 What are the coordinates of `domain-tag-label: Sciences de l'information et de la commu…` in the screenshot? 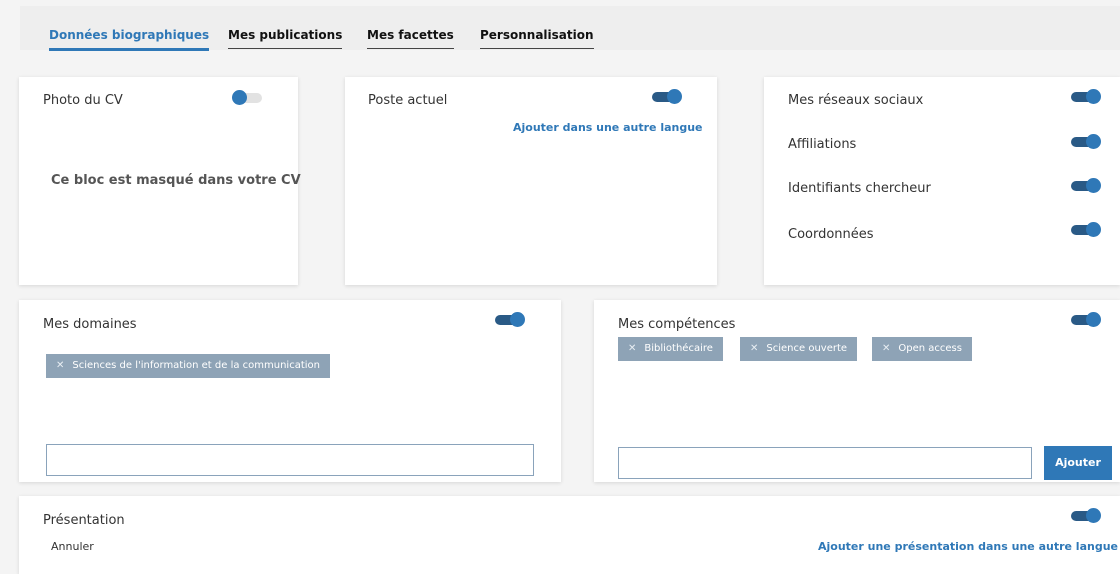 It's located at (196, 365).